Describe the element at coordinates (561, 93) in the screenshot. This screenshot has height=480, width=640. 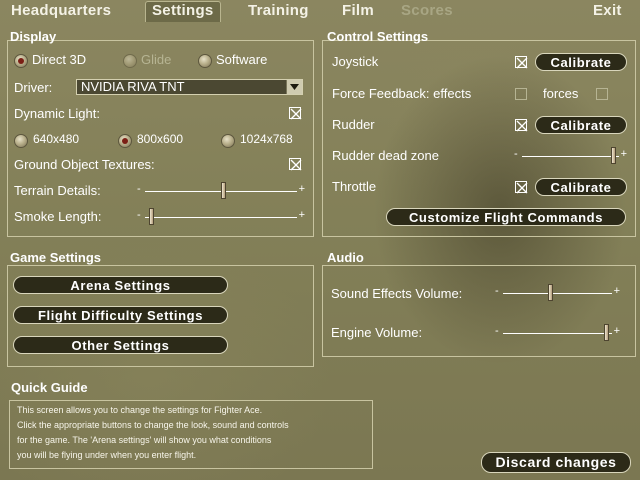
I see `ff-forces-label: forces` at that location.